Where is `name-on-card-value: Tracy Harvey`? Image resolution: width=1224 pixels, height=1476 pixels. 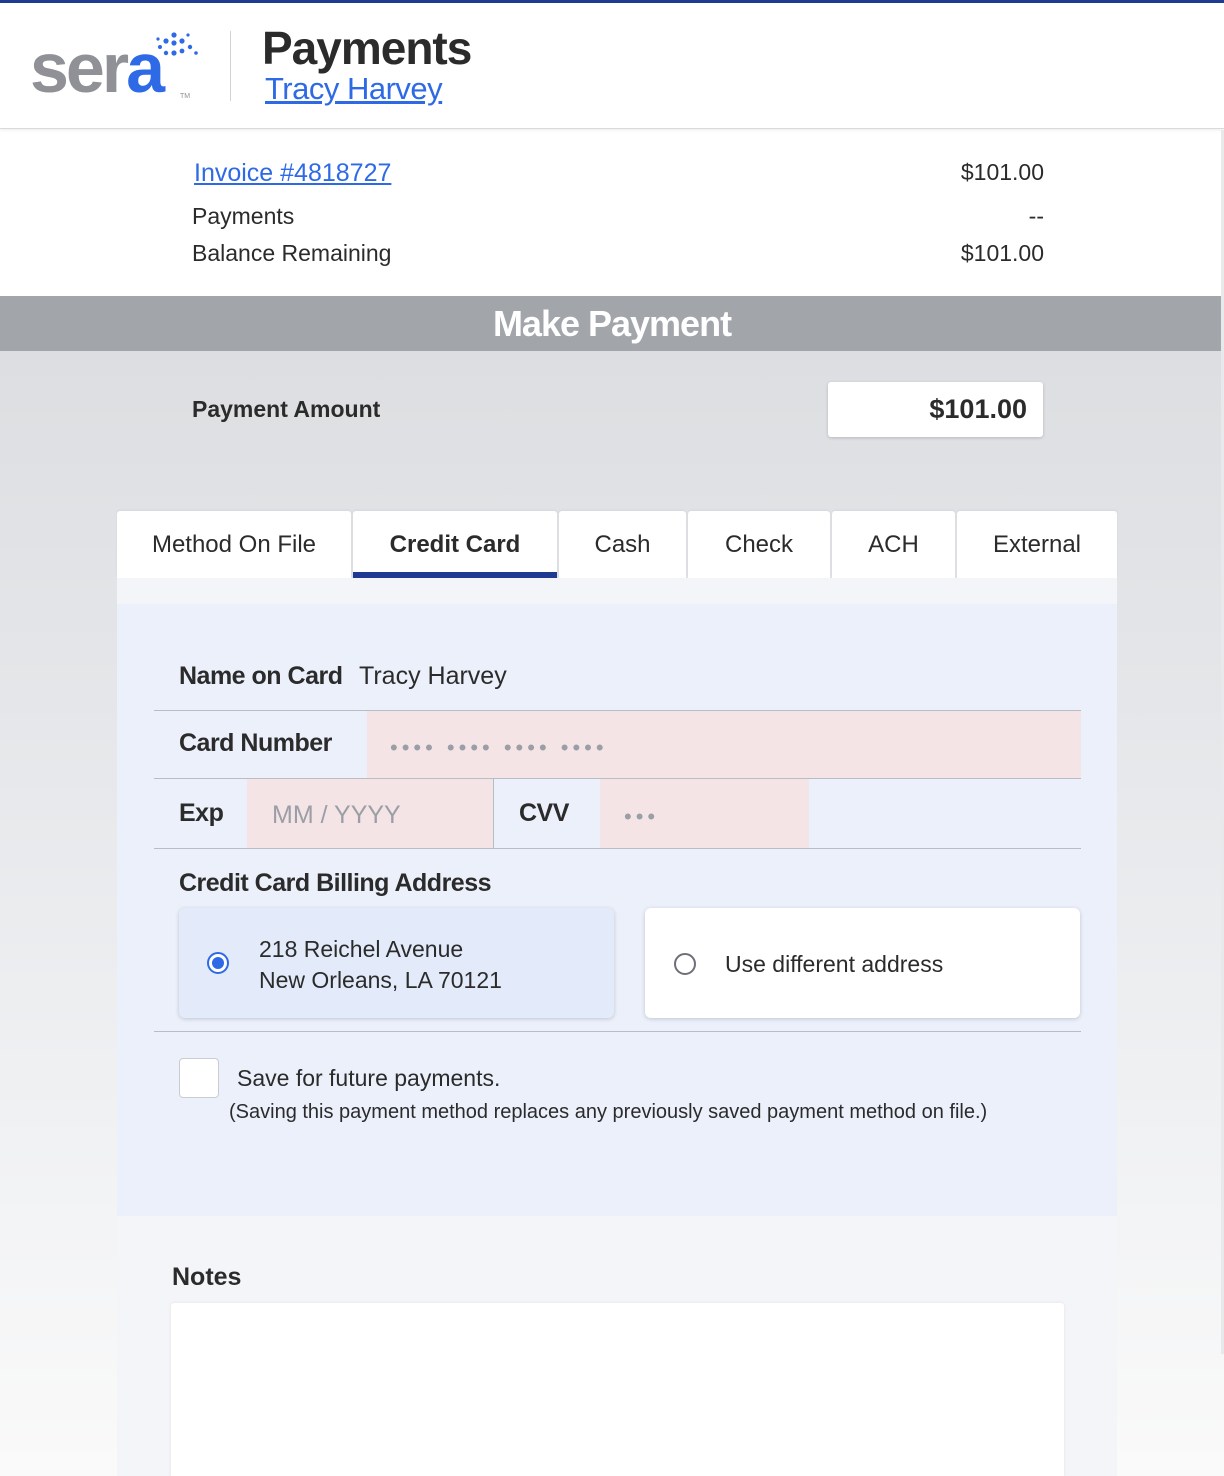 name-on-card-value: Tracy Harvey is located at coordinates (433, 676).